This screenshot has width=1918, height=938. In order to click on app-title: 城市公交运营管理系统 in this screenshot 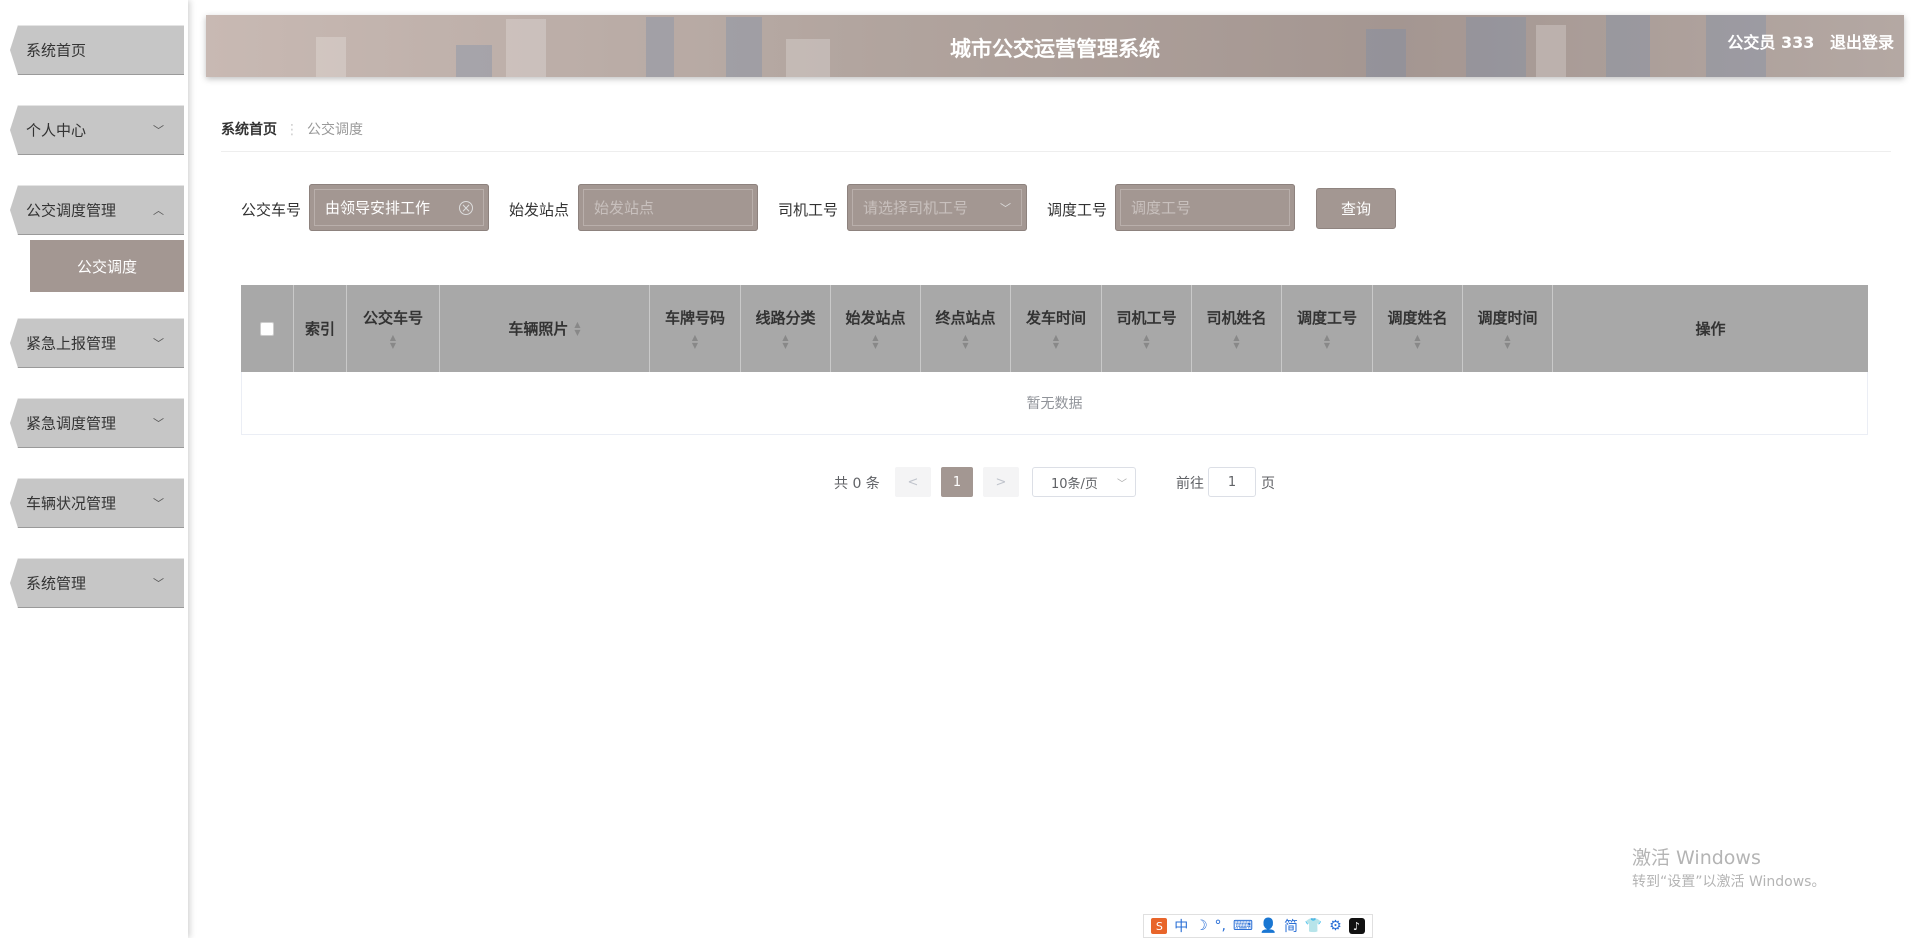, I will do `click(1055, 49)`.